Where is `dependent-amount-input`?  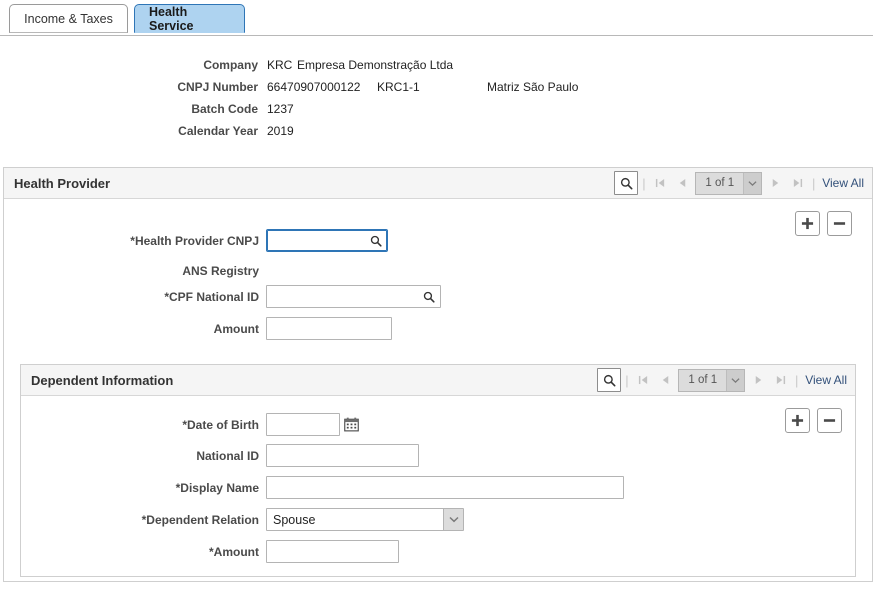
dependent-amount-input is located at coordinates (332, 551).